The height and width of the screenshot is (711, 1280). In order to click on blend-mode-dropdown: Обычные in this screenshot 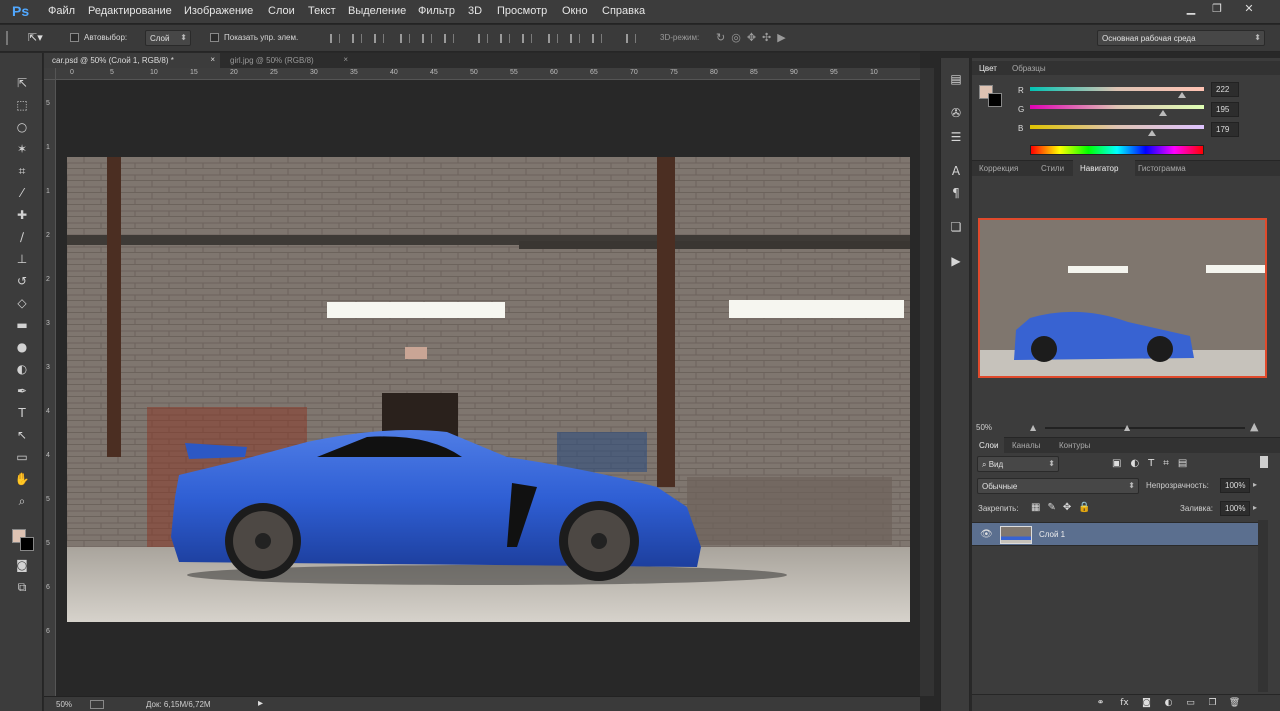, I will do `click(1058, 486)`.